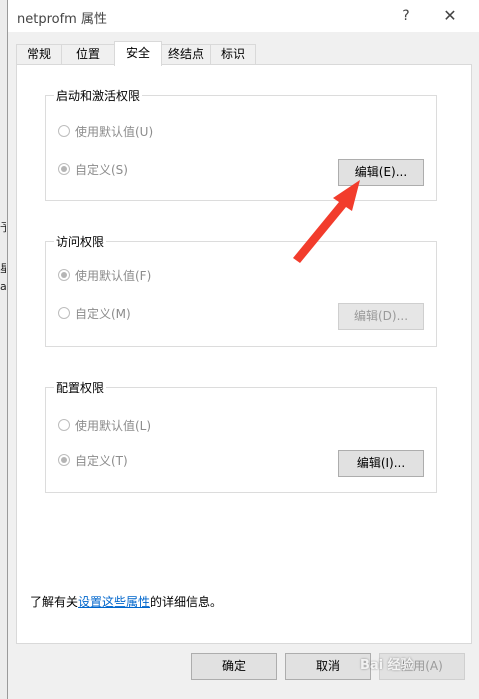 The width and height of the screenshot is (479, 699). Describe the element at coordinates (328, 666) in the screenshot. I see `cancel-button: 取消` at that location.